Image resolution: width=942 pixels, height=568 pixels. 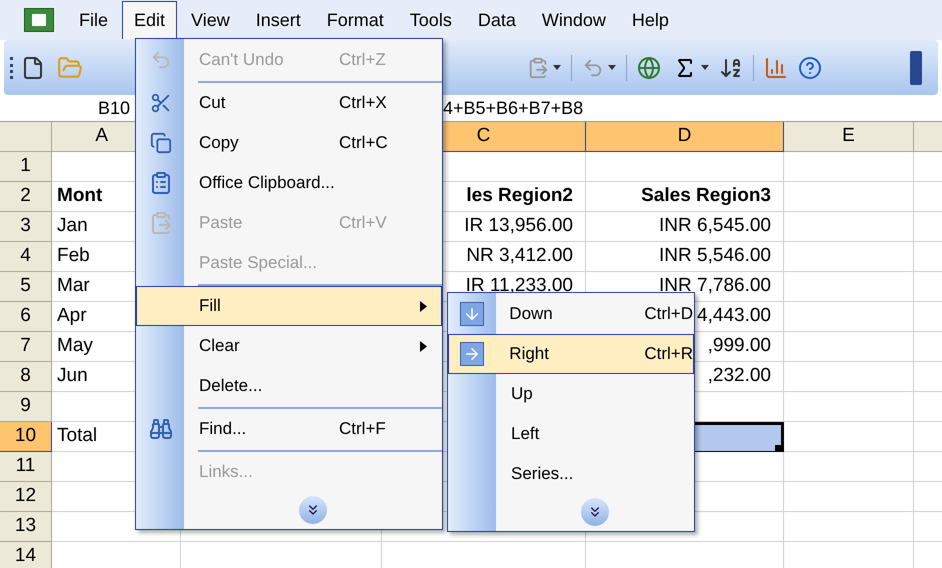 I want to click on row-header: 12, so click(x=26, y=497).